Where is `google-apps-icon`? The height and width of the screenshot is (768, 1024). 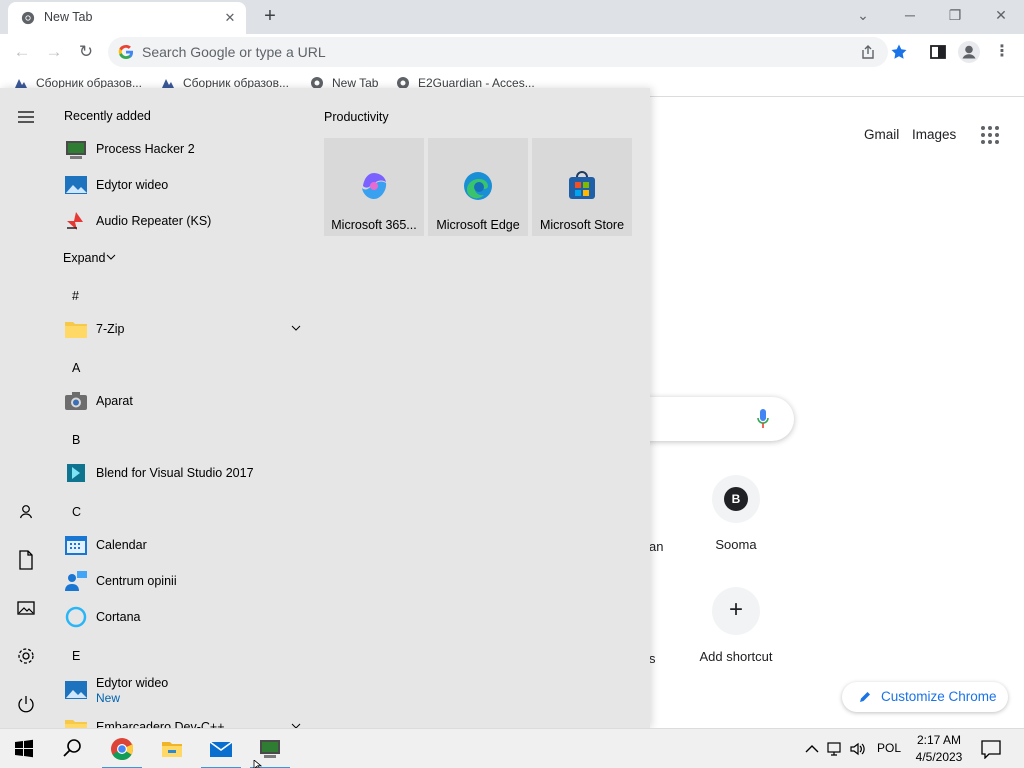
google-apps-icon is located at coordinates (990, 135).